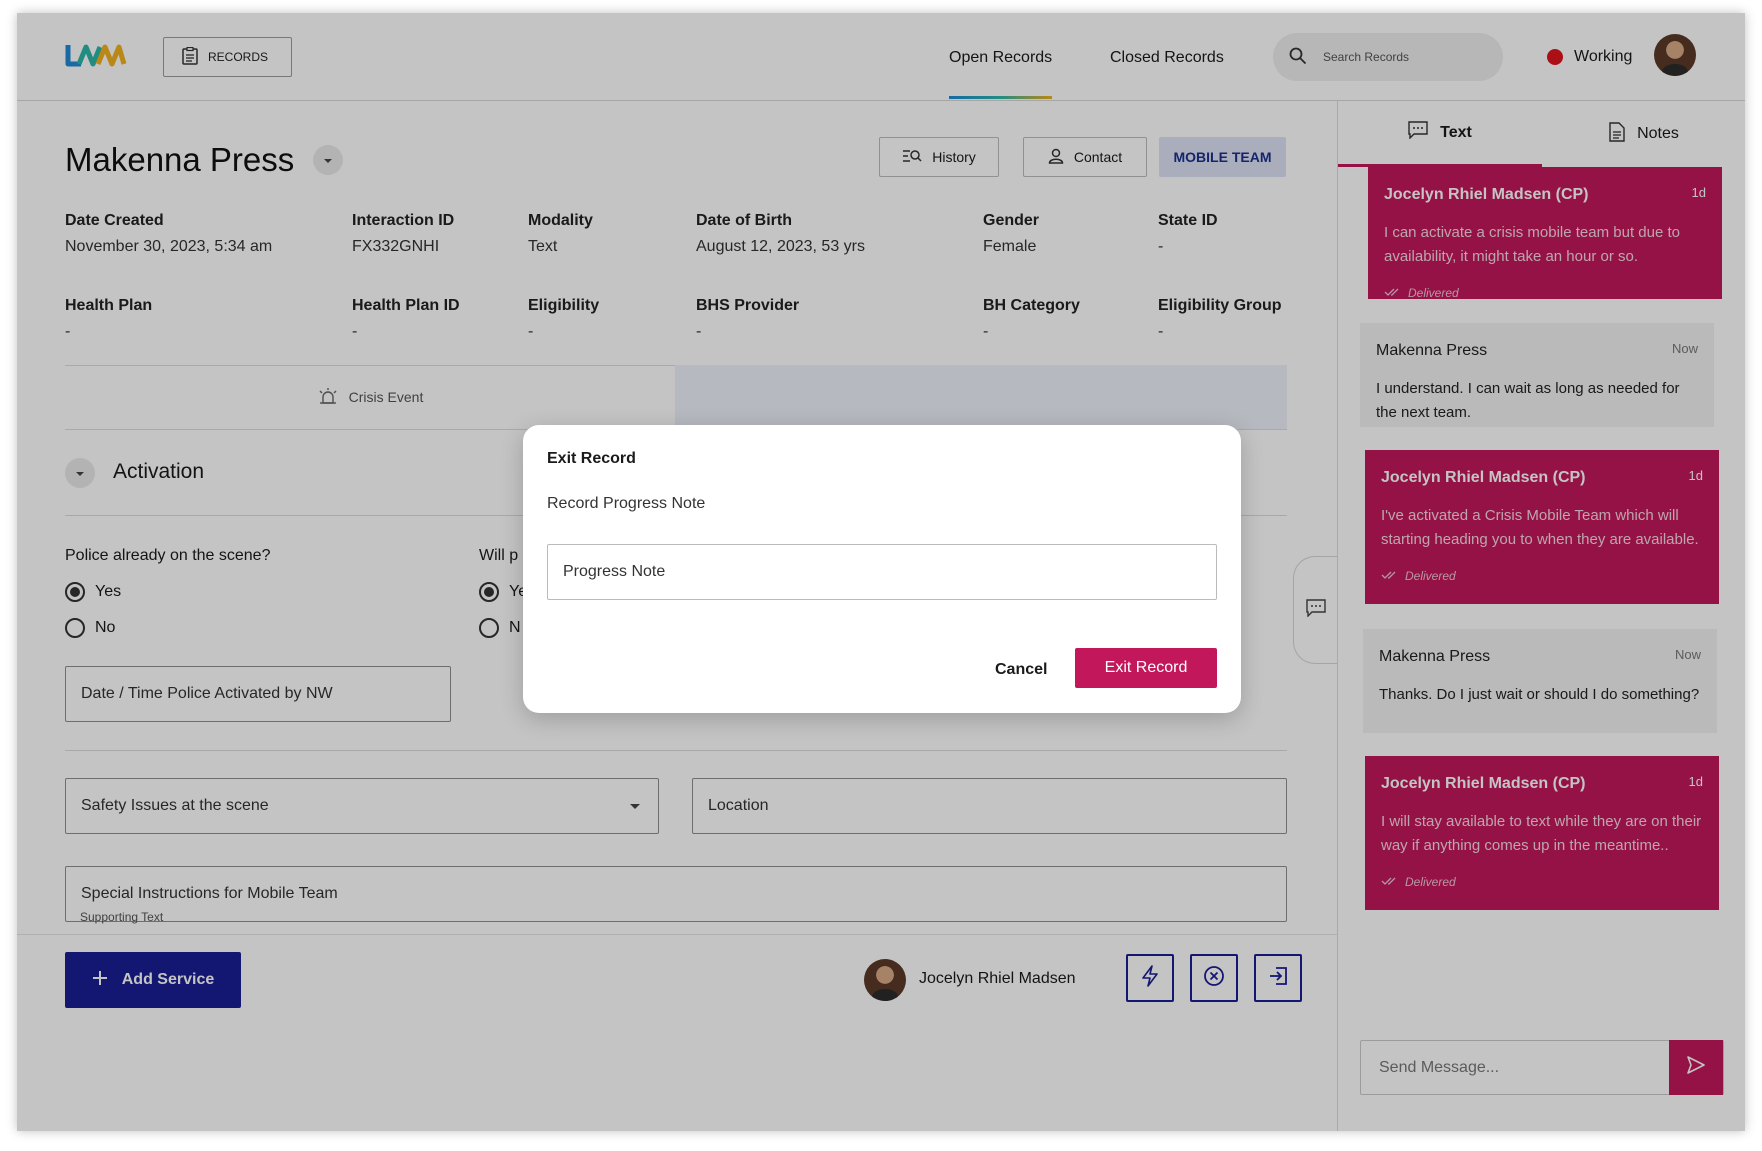 The image size is (1762, 1151). Describe the element at coordinates (626, 503) in the screenshot. I see `dialog-subtitle: Record Progress Note` at that location.